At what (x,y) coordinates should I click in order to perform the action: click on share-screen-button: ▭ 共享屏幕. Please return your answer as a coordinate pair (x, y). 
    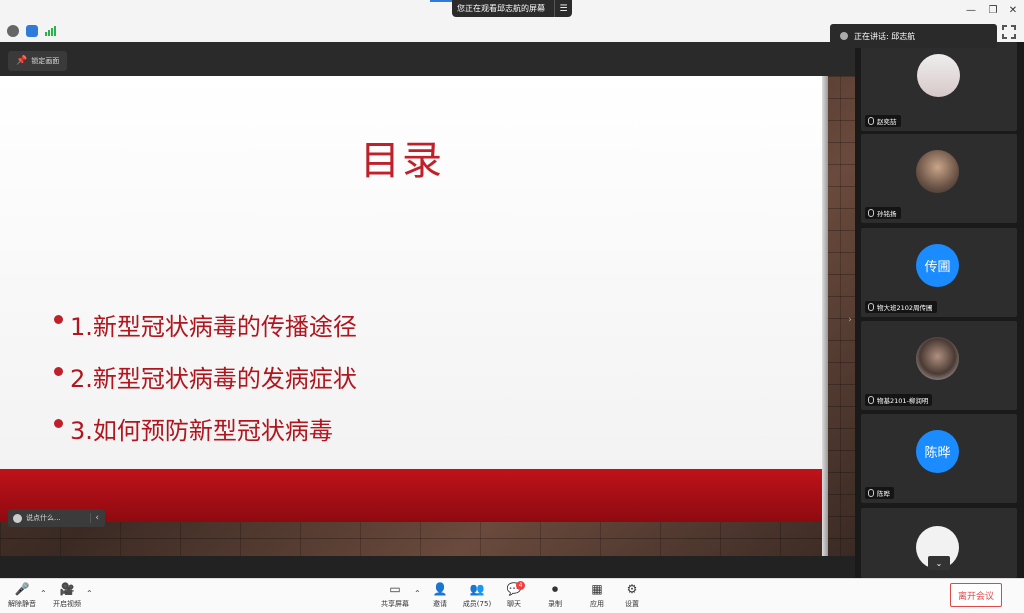
    Looking at the image, I should click on (395, 595).